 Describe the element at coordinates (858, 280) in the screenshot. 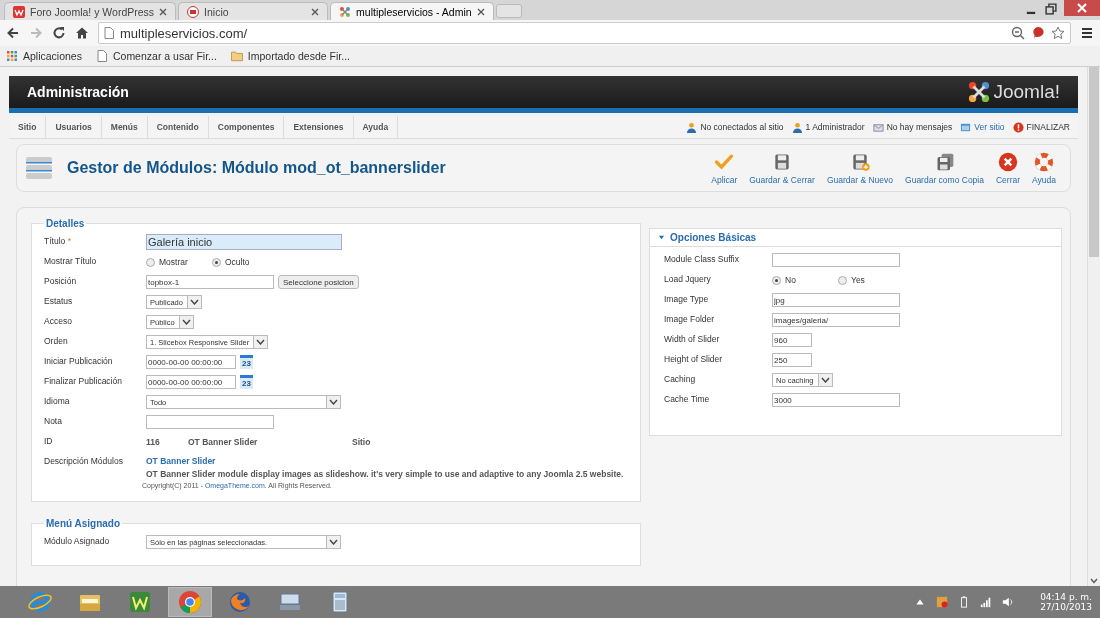

I see `radio-label: Yes` at that location.